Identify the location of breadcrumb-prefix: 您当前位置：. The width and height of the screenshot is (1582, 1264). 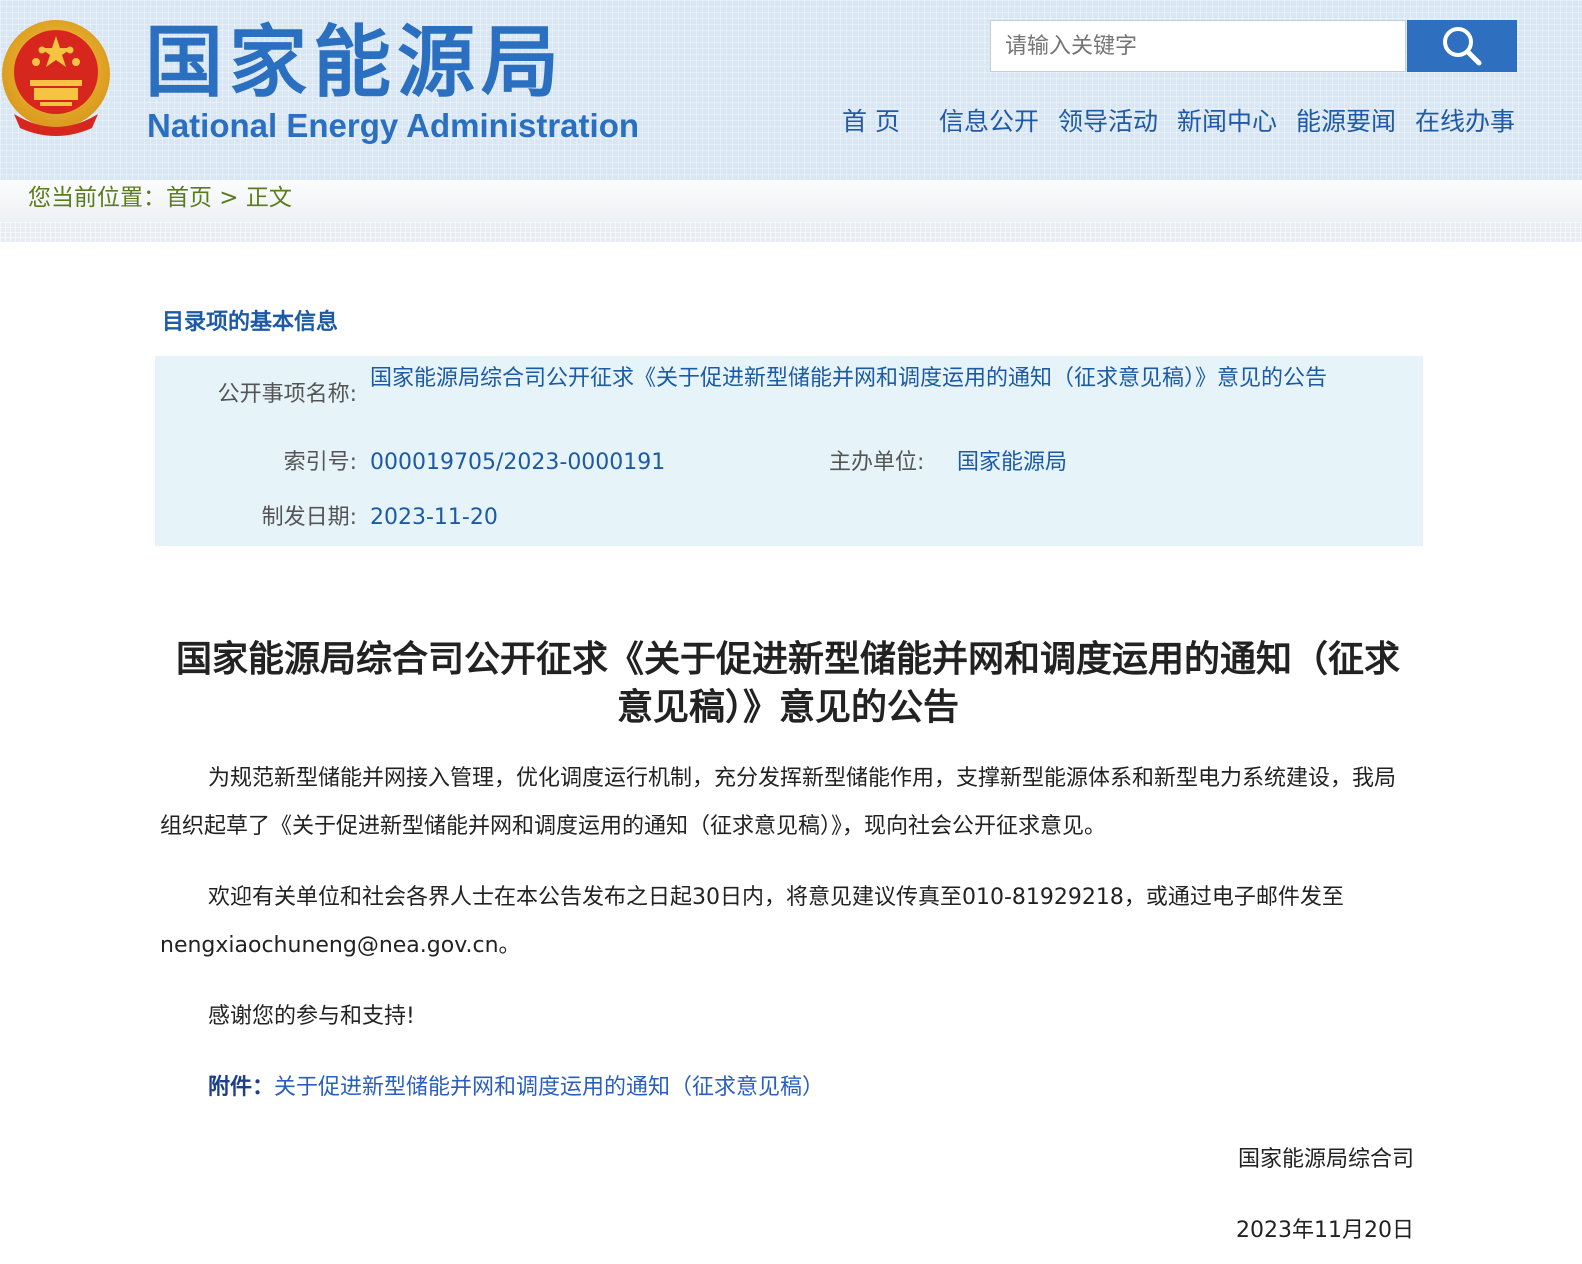
(97, 198).